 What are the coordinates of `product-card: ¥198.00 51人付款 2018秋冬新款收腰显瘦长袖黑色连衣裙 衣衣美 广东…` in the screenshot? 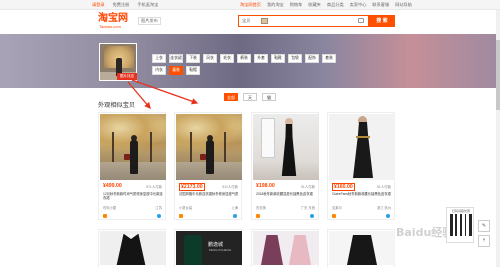 It's located at (285, 166).